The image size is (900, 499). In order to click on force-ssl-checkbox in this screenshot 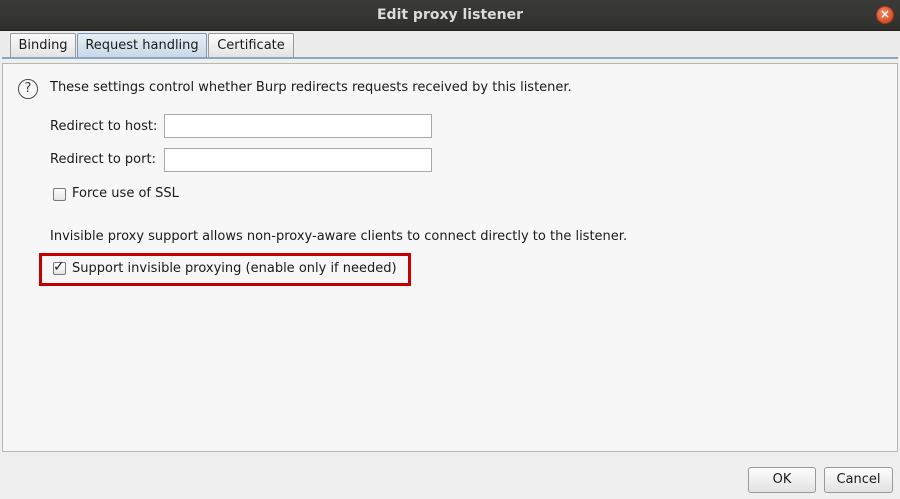, I will do `click(59, 194)`.